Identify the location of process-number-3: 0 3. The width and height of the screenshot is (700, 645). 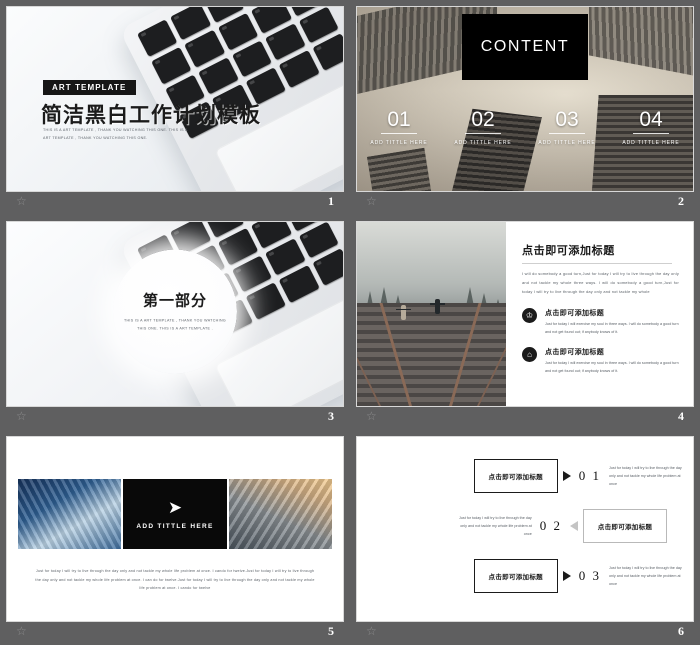
(589, 575).